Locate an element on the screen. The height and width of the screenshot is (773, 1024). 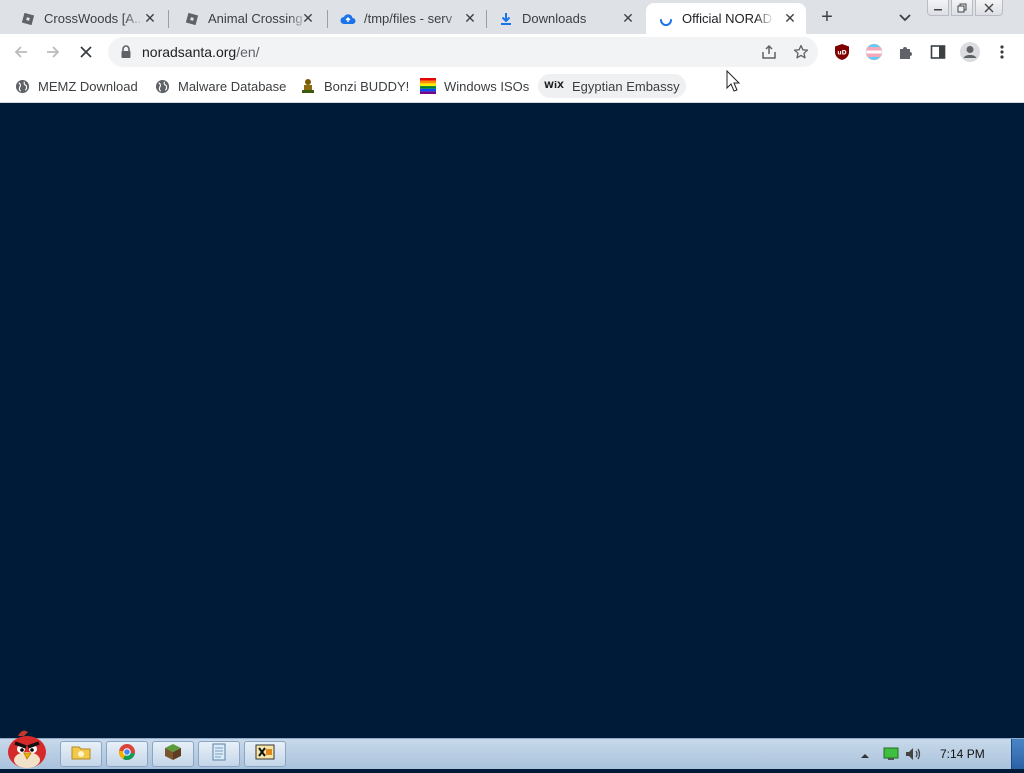
tab-title: /tmp/files - serv is located at coordinates (408, 18).